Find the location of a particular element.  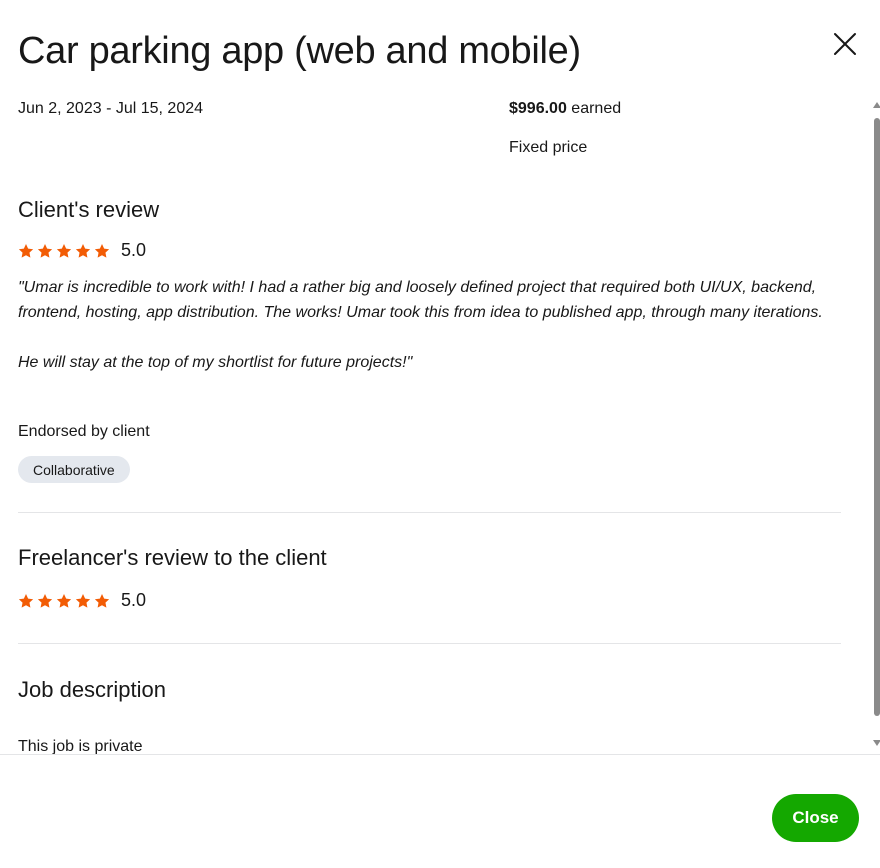

close-x-icon is located at coordinates (845, 44).